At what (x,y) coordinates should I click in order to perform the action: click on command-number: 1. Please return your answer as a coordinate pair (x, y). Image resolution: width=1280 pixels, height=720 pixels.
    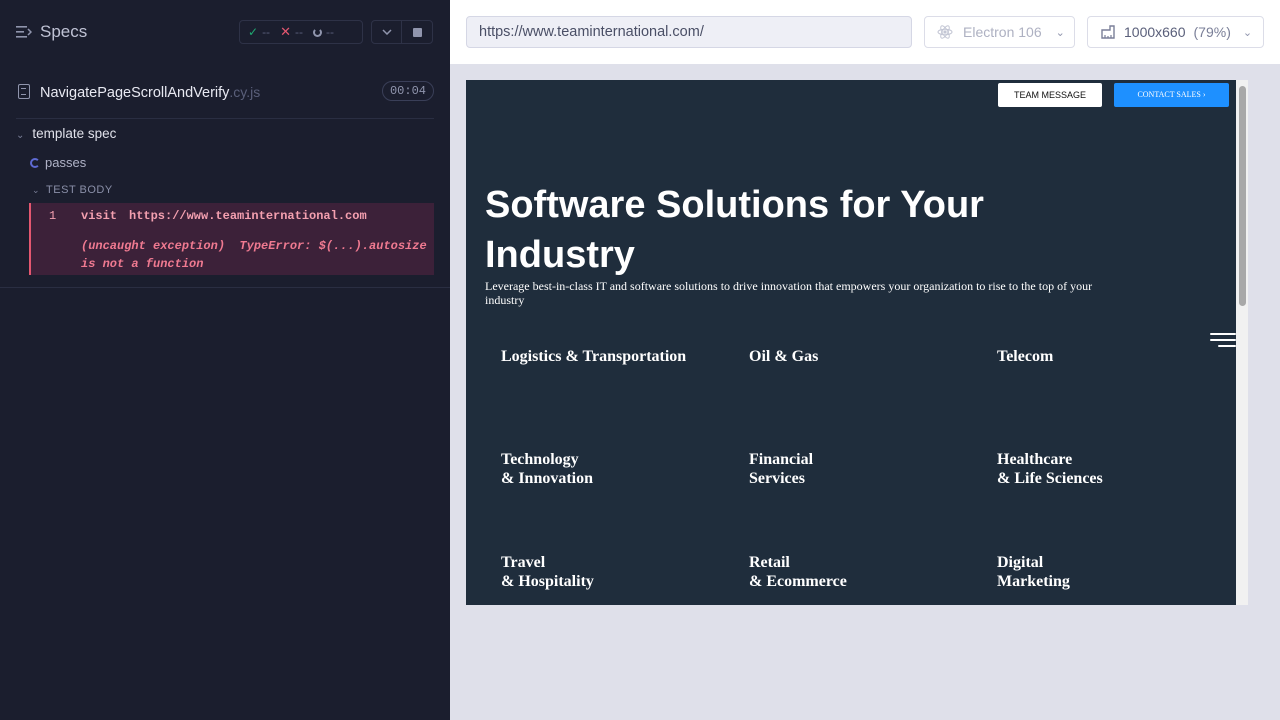
    Looking at the image, I should click on (53, 216).